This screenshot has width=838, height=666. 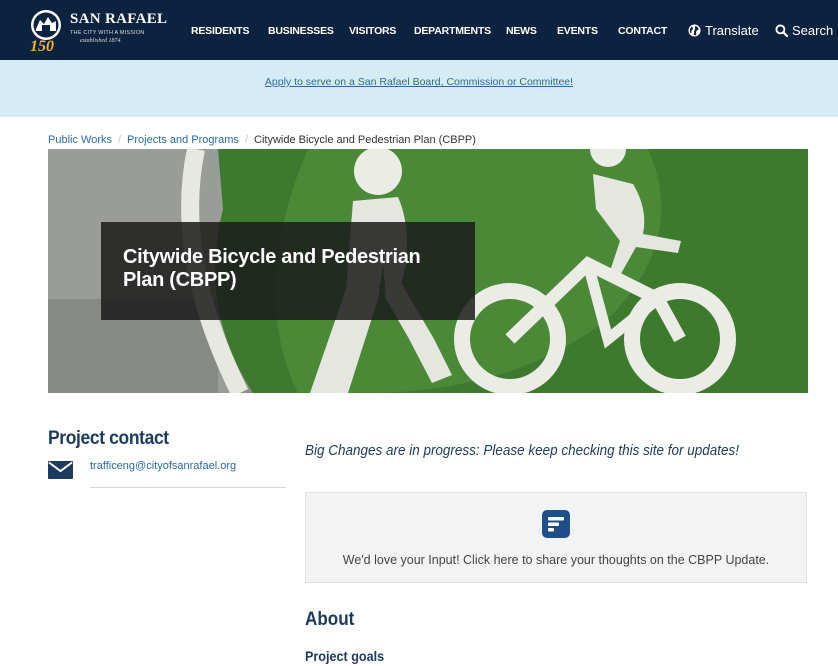 I want to click on envelope-icon, so click(x=60, y=470).